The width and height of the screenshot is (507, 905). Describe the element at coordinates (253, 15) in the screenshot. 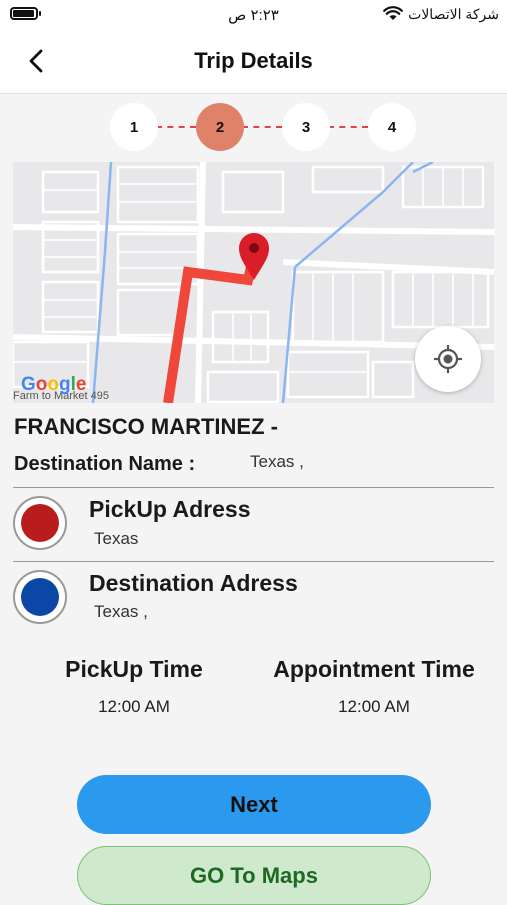

I see `status-bar: ٢:٢٣ ص شركة الاتصالات` at that location.